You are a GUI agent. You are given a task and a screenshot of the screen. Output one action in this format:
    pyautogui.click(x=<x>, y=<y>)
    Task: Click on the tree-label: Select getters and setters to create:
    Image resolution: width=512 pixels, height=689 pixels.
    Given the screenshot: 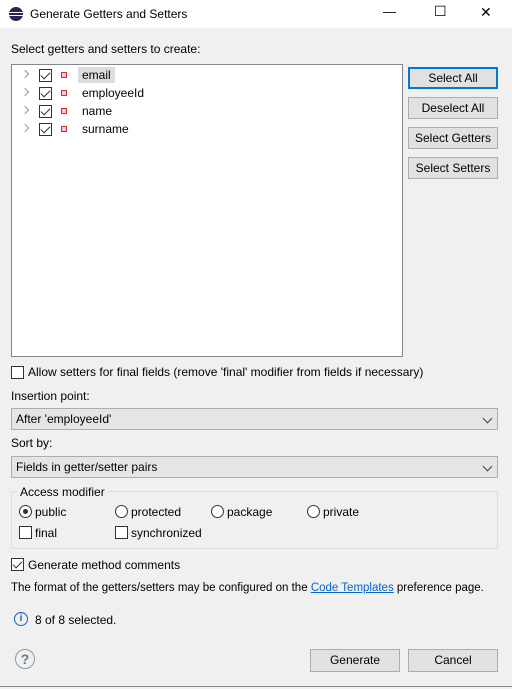 What is the action you would take?
    pyautogui.click(x=106, y=49)
    